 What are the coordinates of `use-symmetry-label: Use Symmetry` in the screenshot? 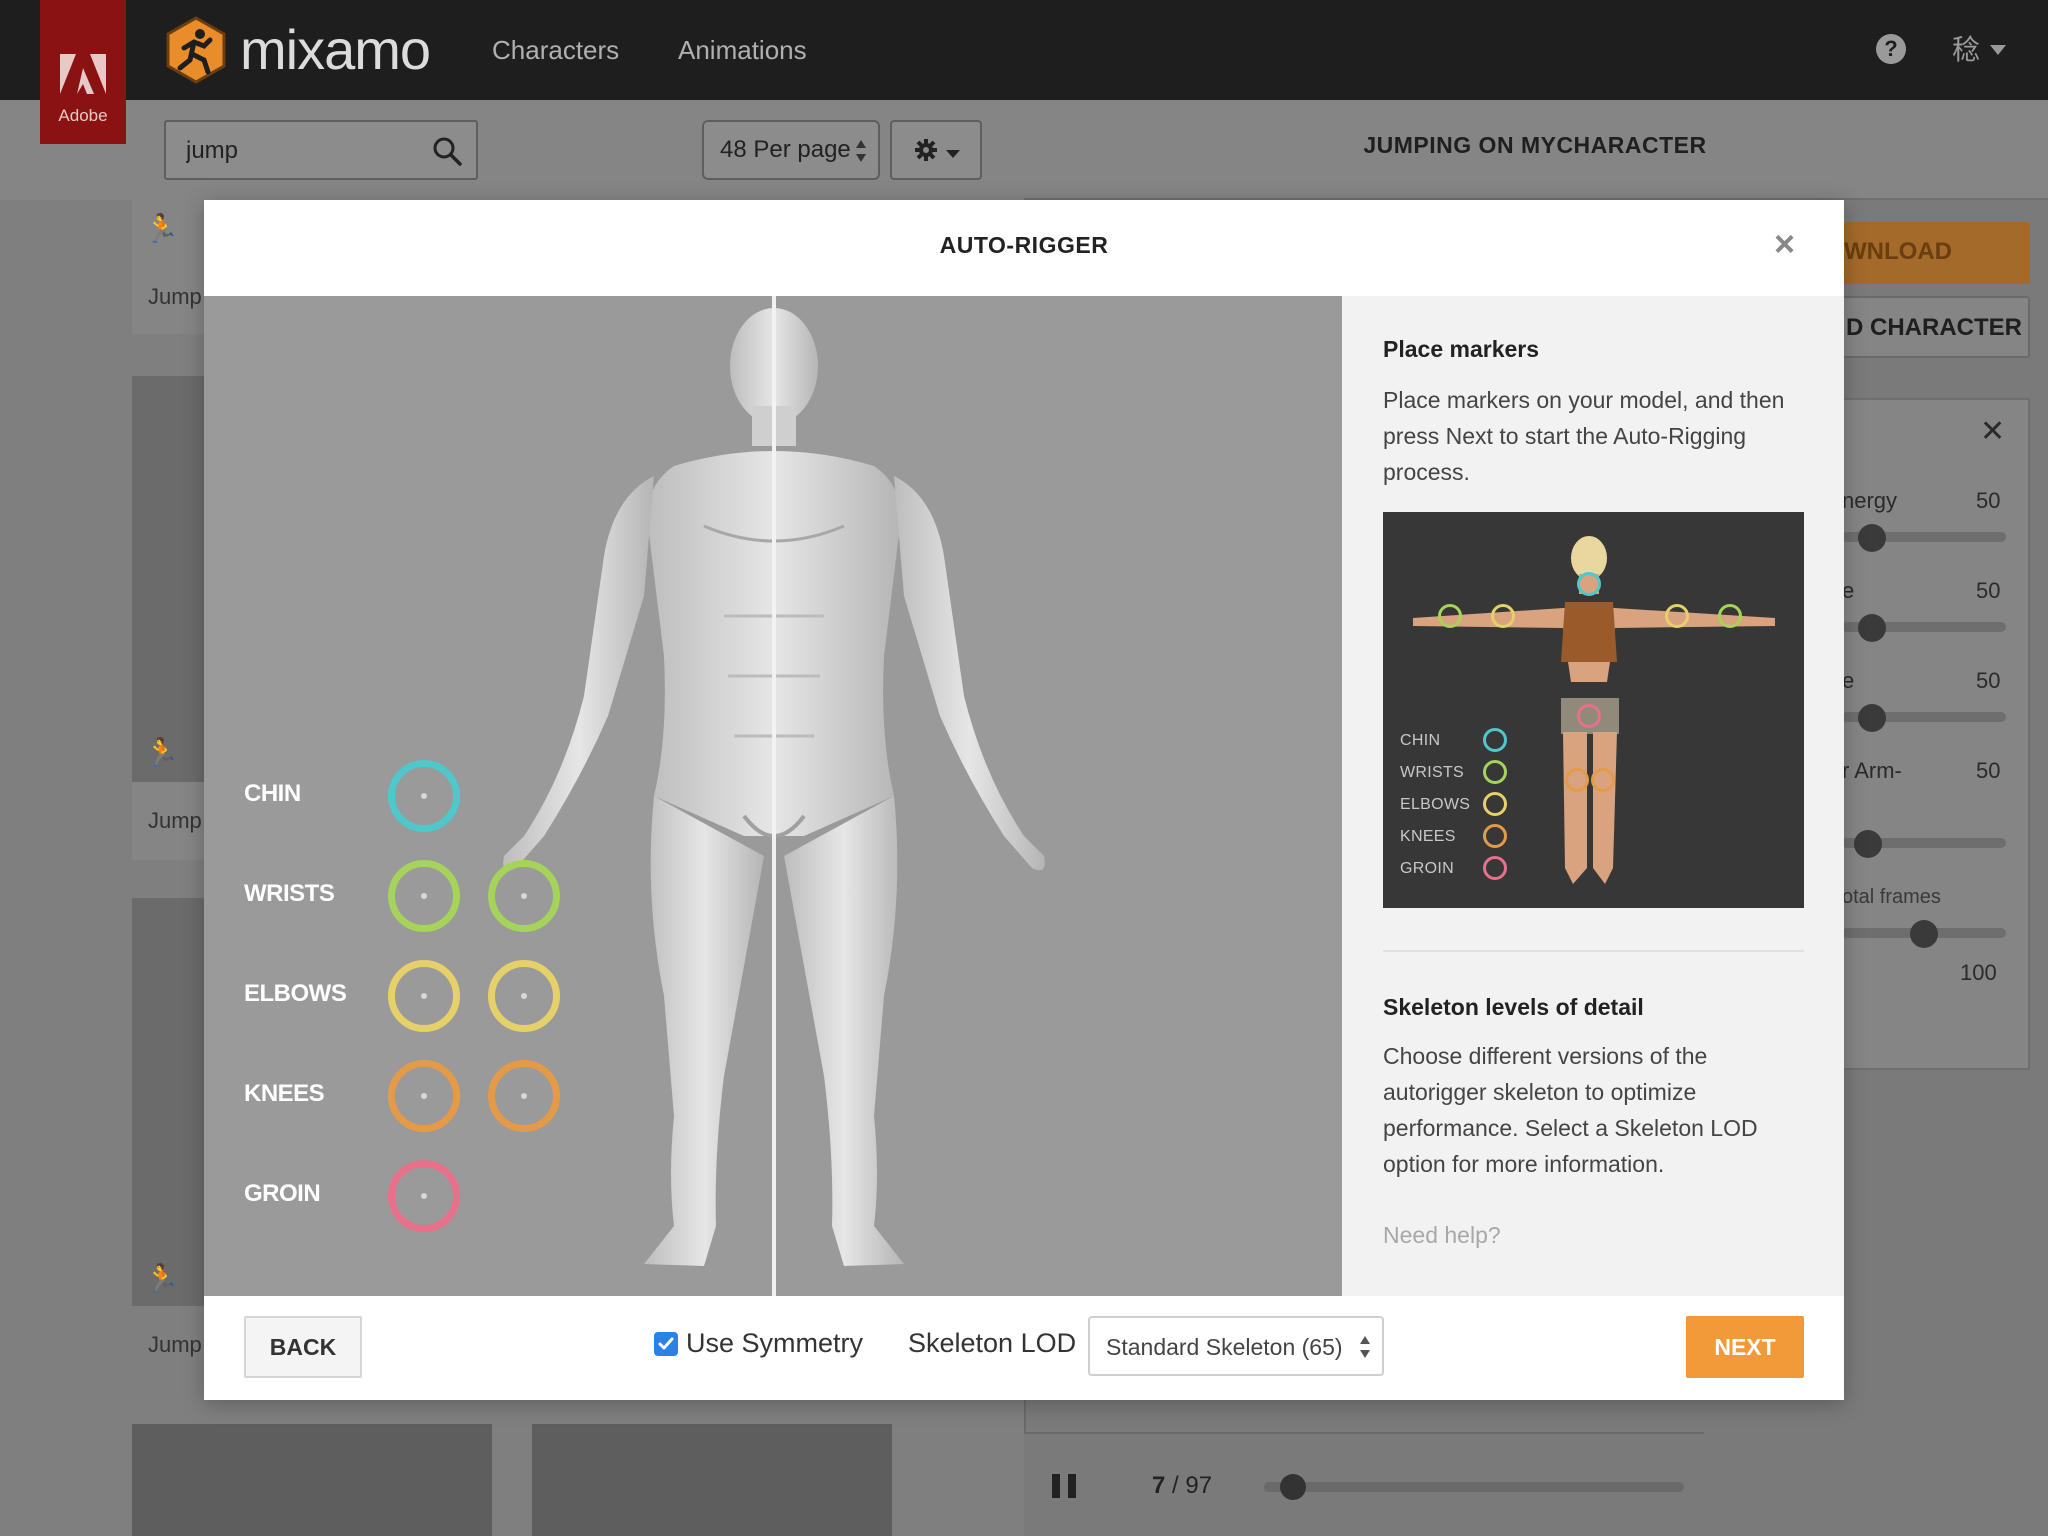 It's located at (774, 1343).